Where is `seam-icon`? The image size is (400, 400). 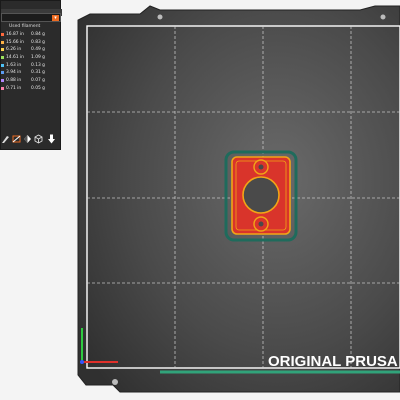 seam-icon is located at coordinates (16, 139).